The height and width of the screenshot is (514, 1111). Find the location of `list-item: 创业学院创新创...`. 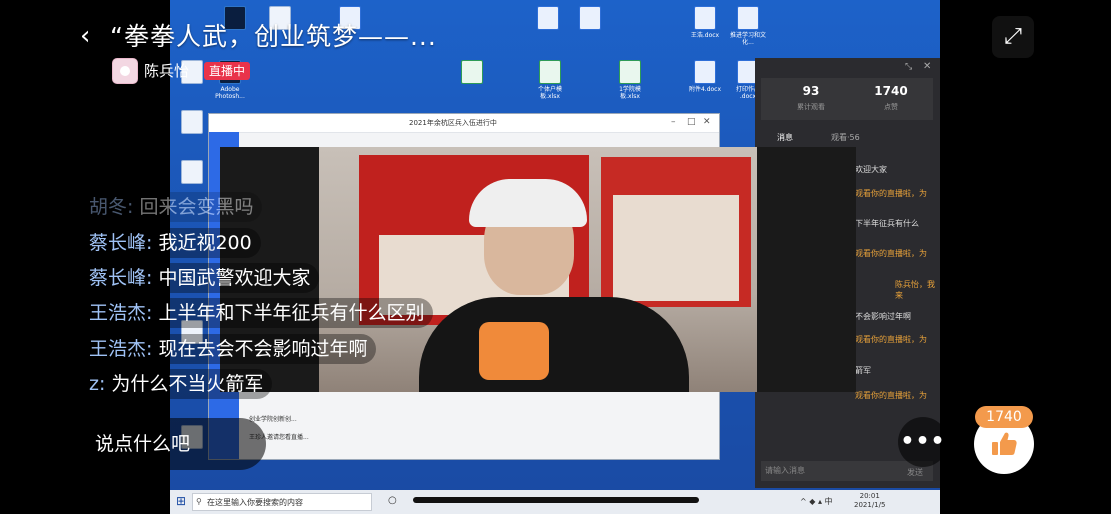

list-item: 创业学院创新创... is located at coordinates (273, 418).